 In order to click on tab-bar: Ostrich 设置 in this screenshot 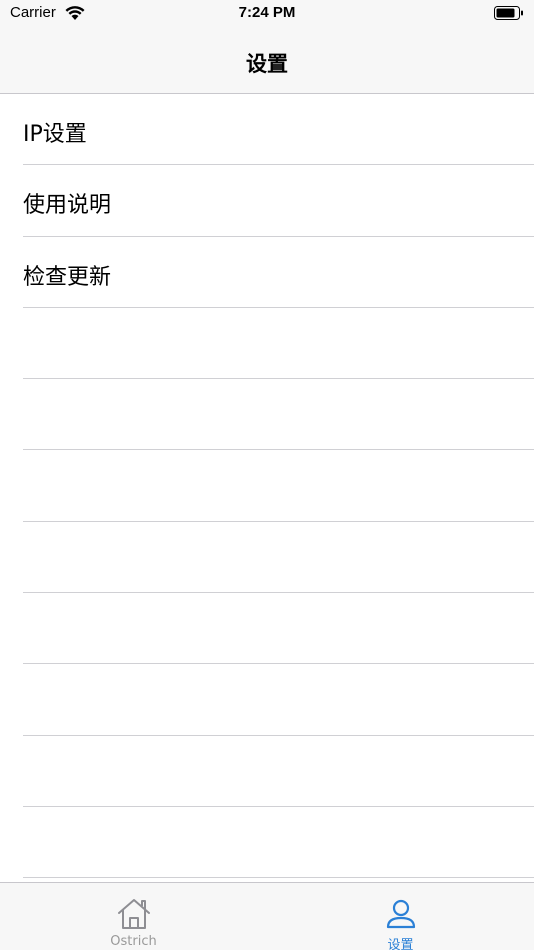, I will do `click(267, 916)`.